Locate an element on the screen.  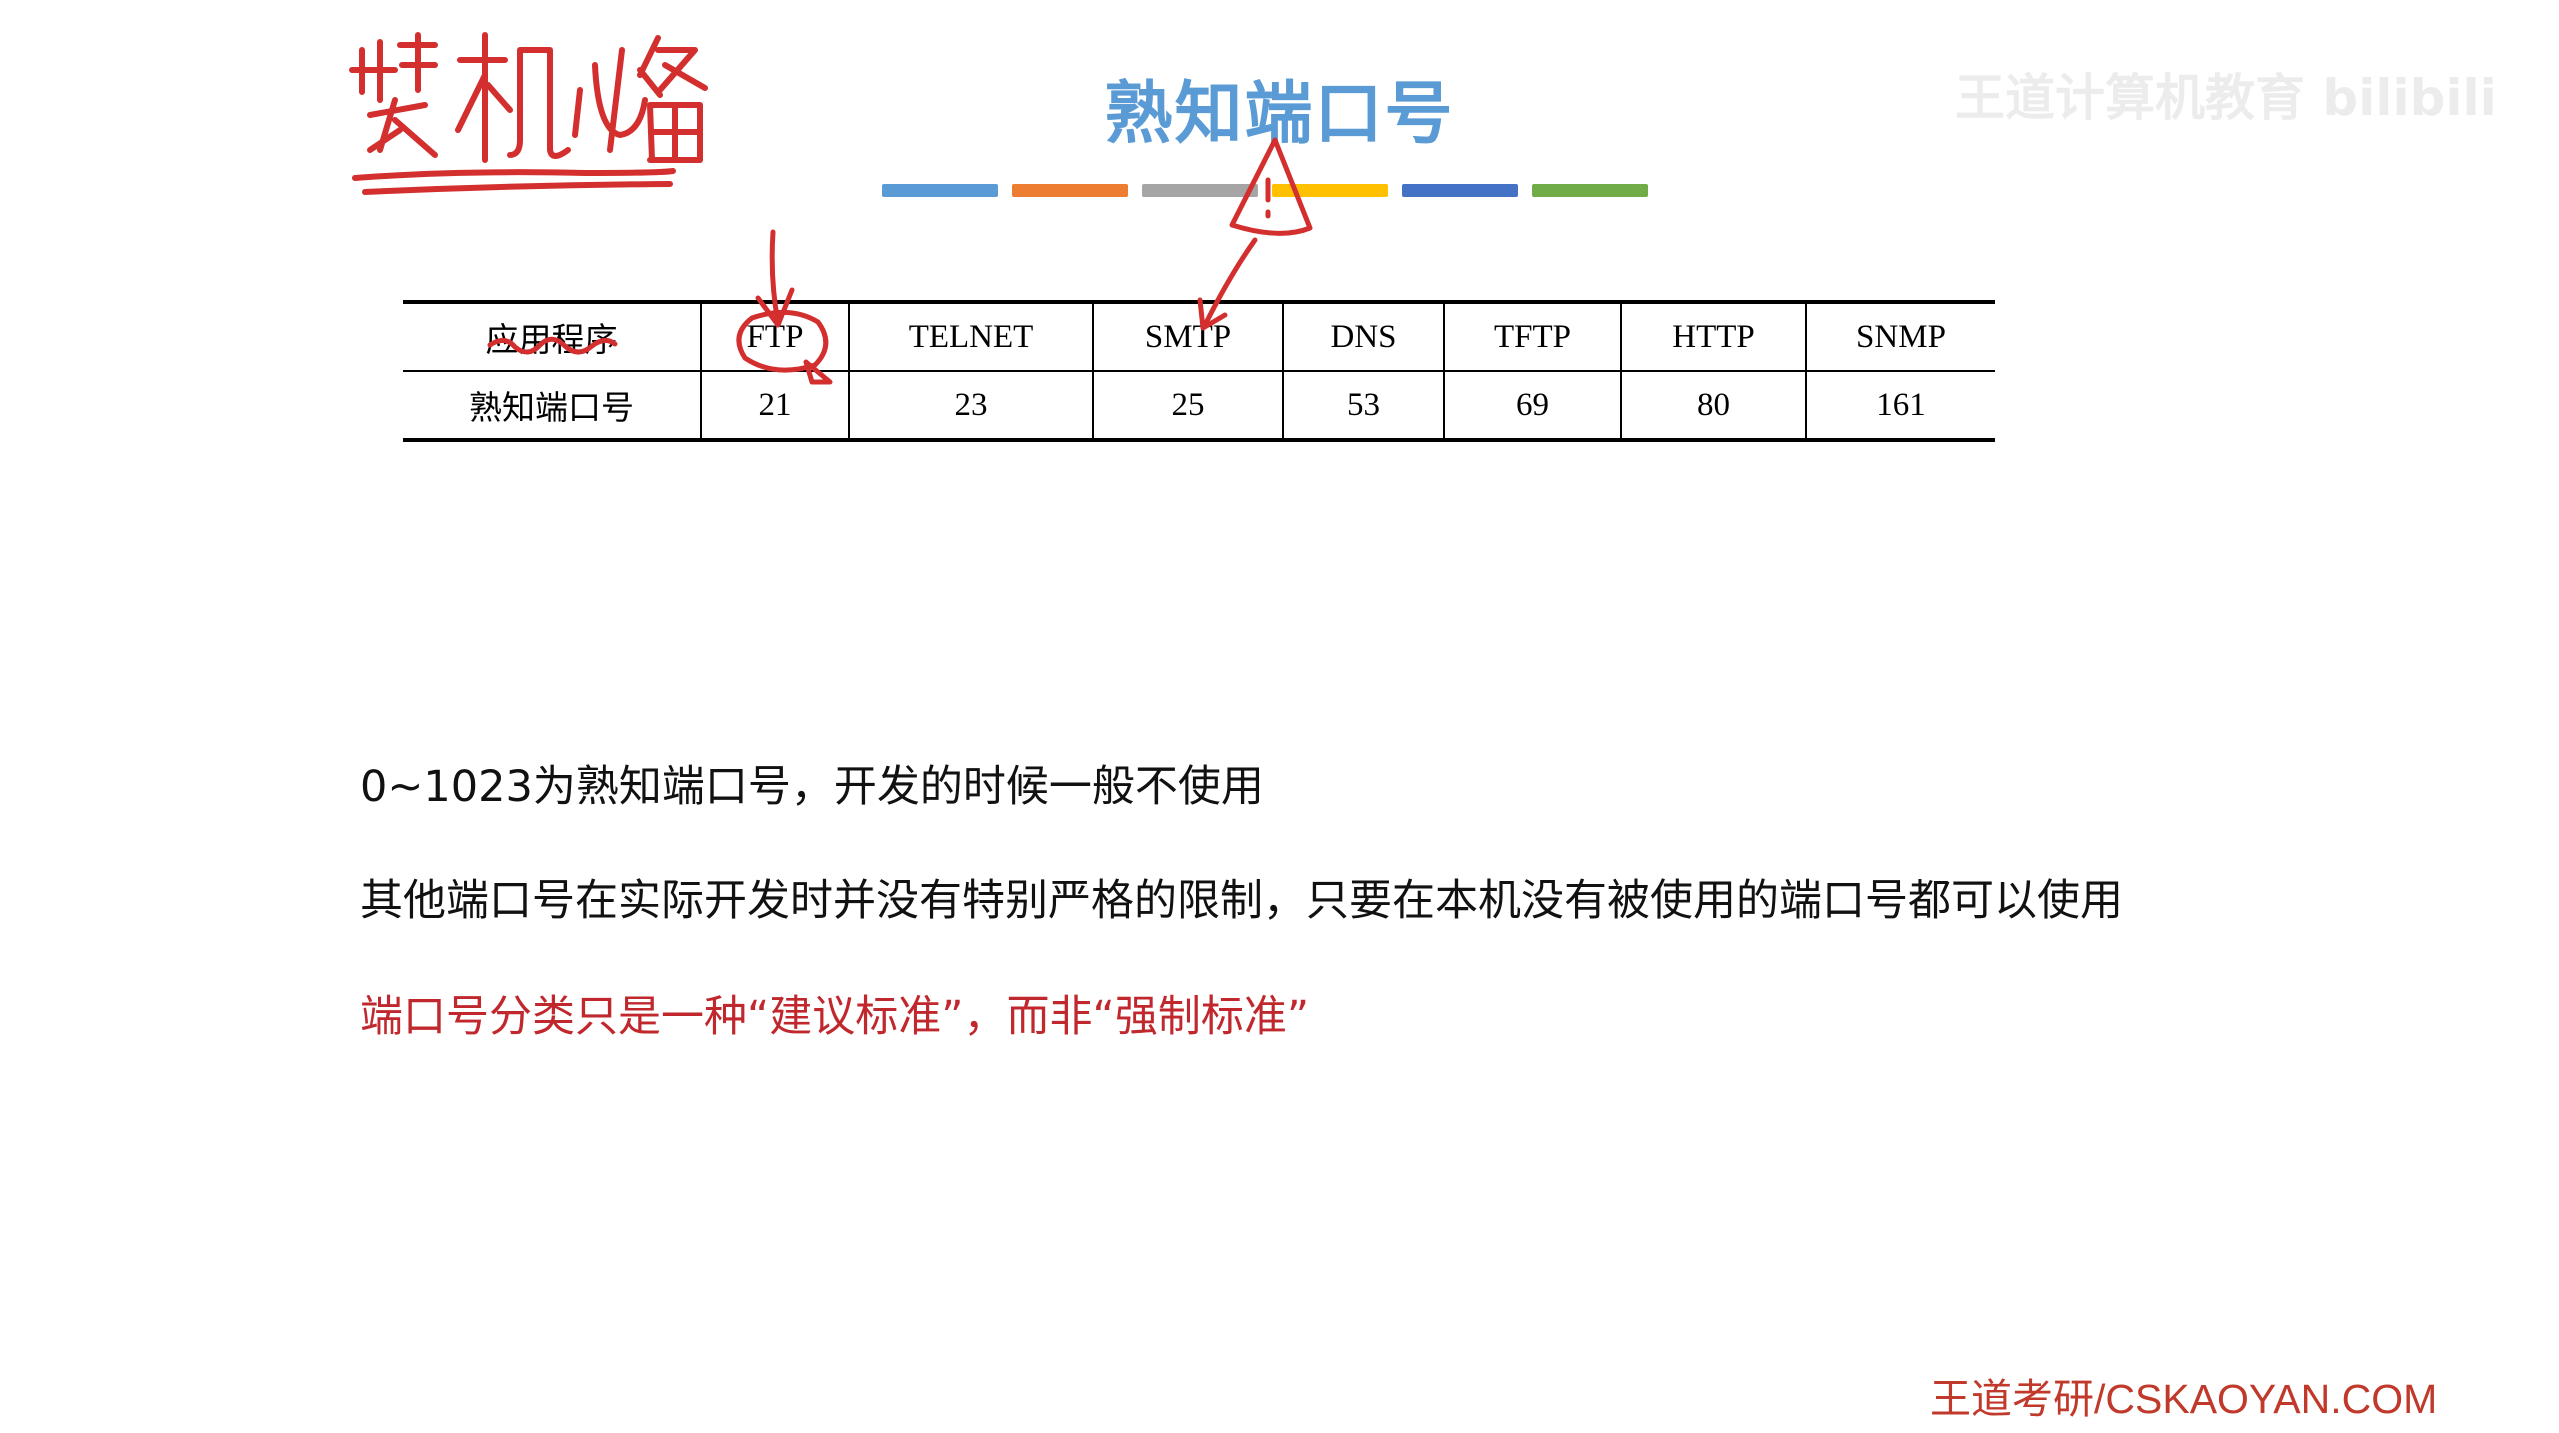
table-cell: SMTP is located at coordinates (1187, 337).